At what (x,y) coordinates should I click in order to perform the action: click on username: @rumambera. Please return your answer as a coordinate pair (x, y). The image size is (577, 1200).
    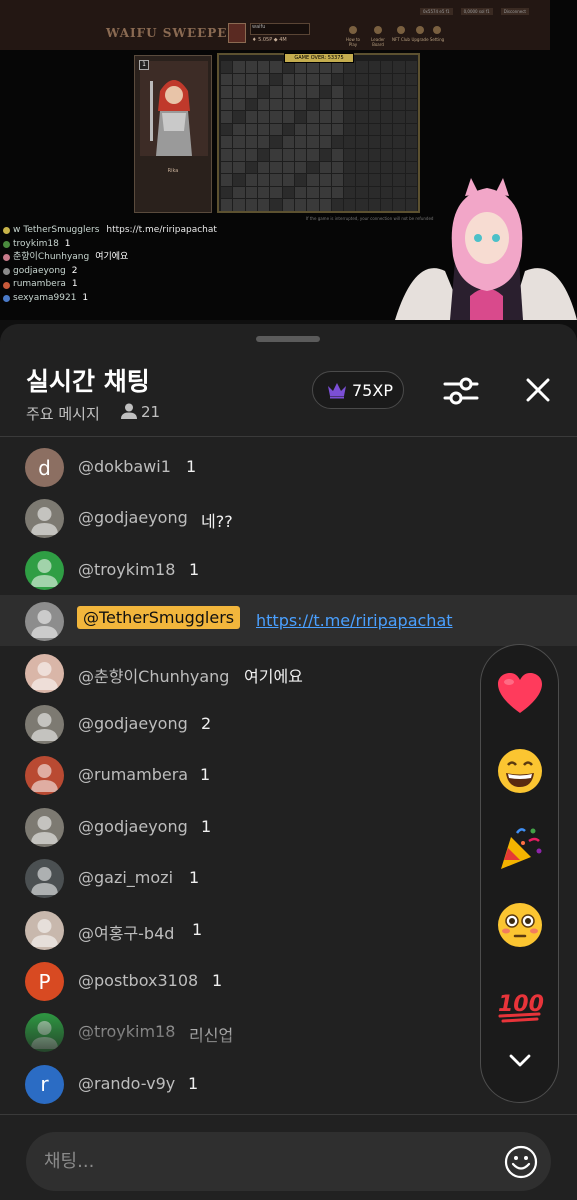
    Looking at the image, I should click on (133, 774).